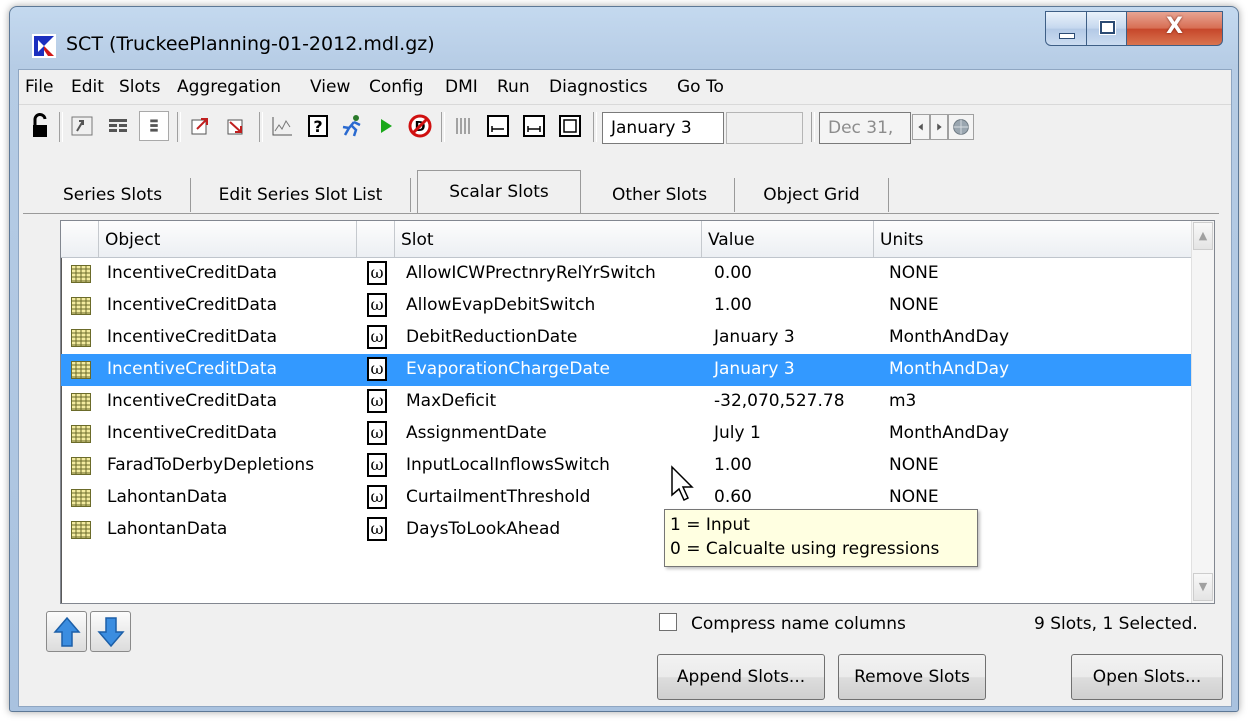 This screenshot has width=1249, height=721. What do you see at coordinates (961, 127) in the screenshot?
I see `globe-icon` at bounding box center [961, 127].